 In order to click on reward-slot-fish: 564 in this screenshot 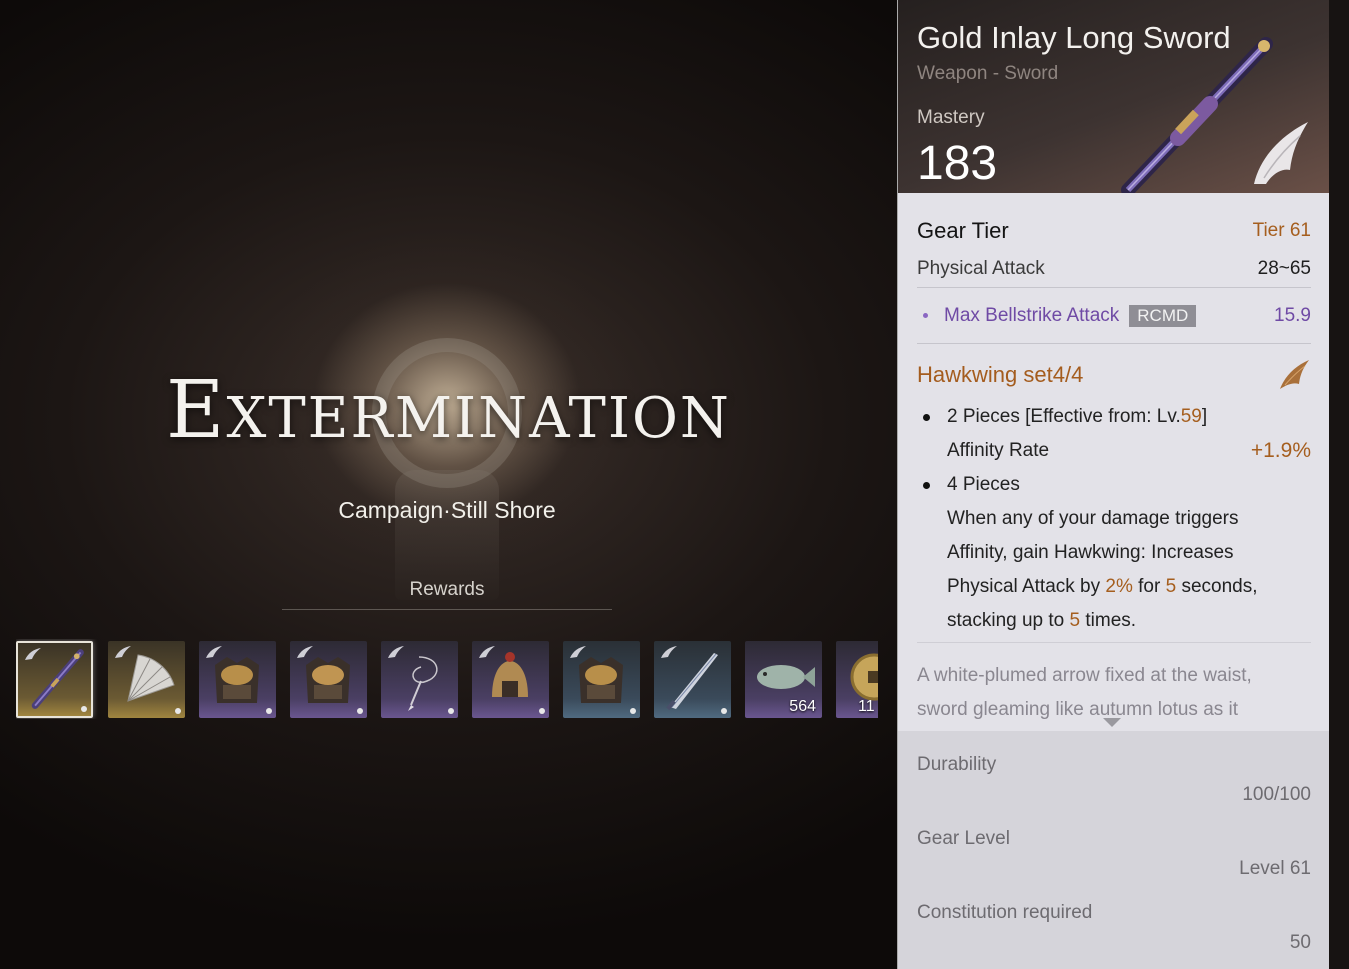, I will do `click(783, 679)`.